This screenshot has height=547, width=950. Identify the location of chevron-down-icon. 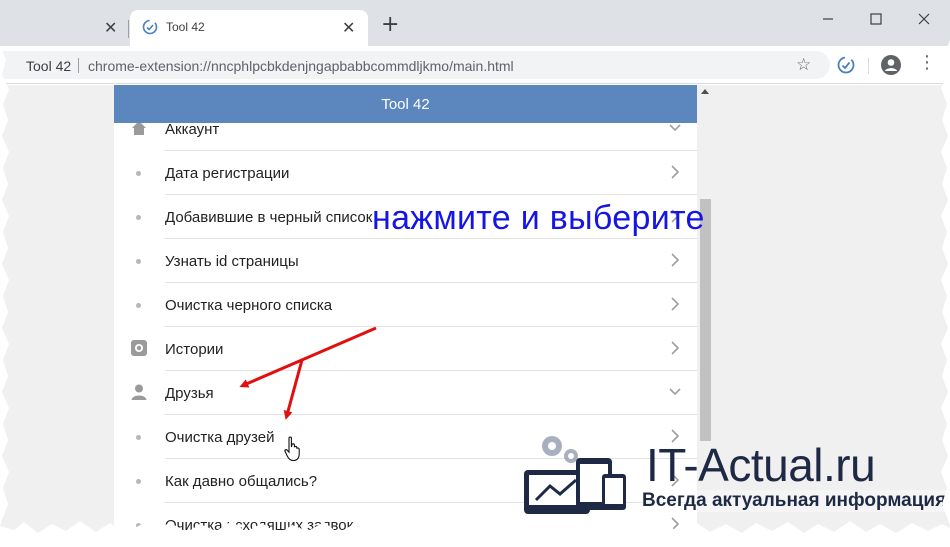
(675, 392).